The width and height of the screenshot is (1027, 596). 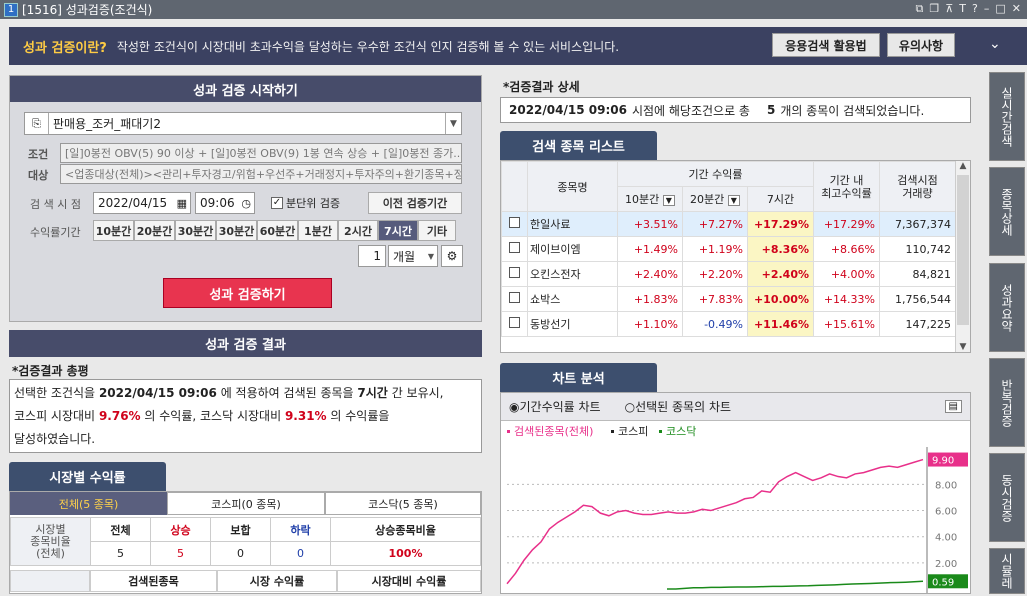 What do you see at coordinates (852, 110) in the screenshot?
I see `detail-text: 개의 종목이 검색되었습니다.` at bounding box center [852, 110].